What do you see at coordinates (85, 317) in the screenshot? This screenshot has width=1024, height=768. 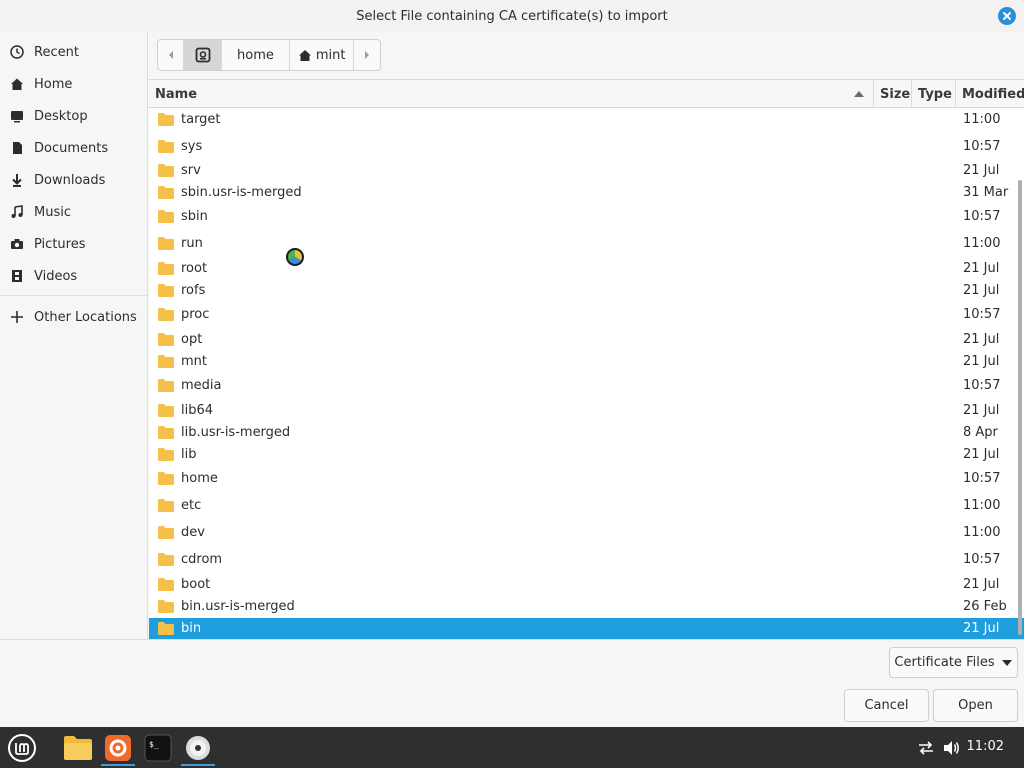 I see `sidebar-item-label: Other Locations` at bounding box center [85, 317].